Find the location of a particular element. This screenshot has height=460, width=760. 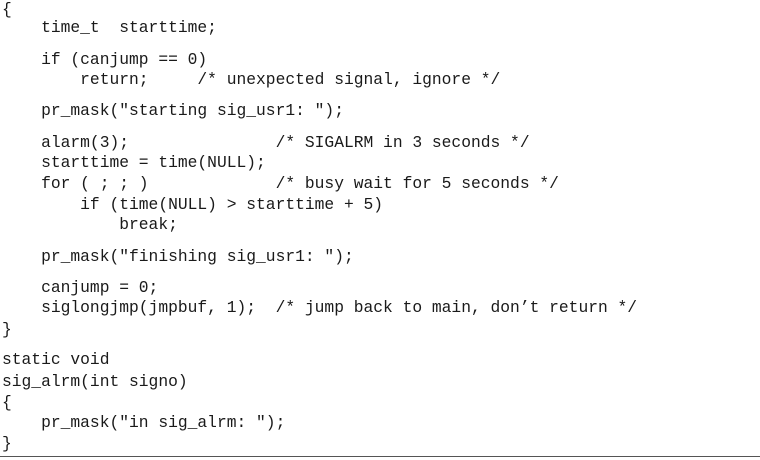

code-line: time_t starttime; is located at coordinates (109, 27).